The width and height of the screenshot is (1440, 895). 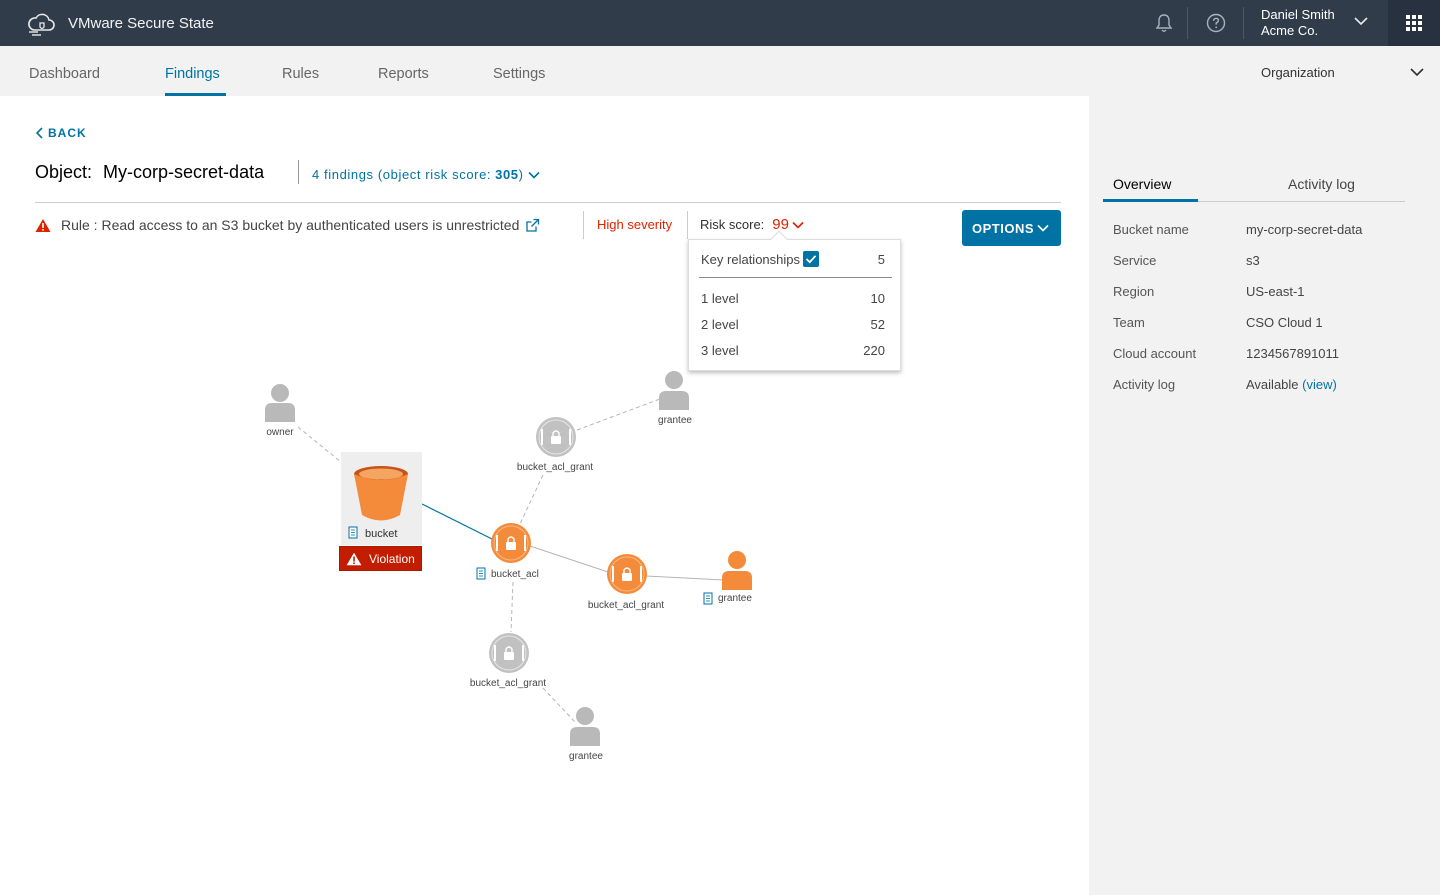 What do you see at coordinates (793, 350) in the screenshot?
I see `popup-level-row: 3 level 220` at bounding box center [793, 350].